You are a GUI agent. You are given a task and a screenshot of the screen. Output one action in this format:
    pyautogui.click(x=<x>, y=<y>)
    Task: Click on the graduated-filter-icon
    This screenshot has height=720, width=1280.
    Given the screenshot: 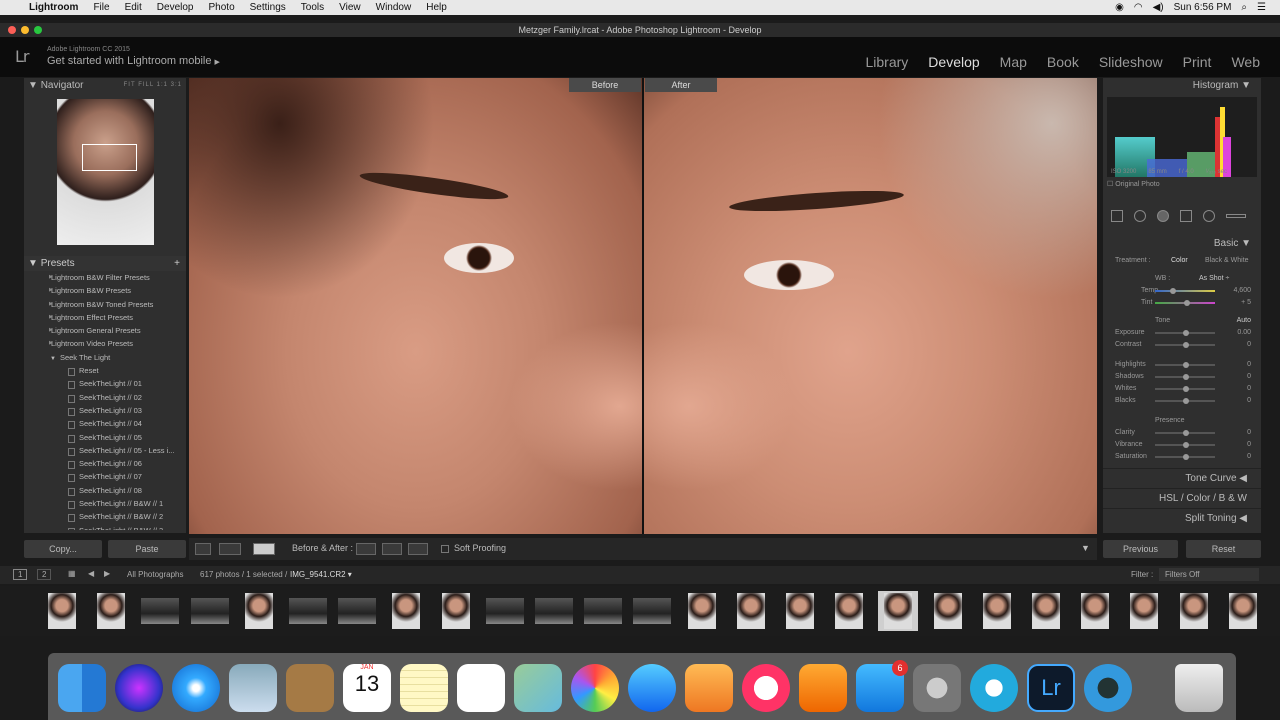 What is the action you would take?
    pyautogui.click(x=1186, y=216)
    